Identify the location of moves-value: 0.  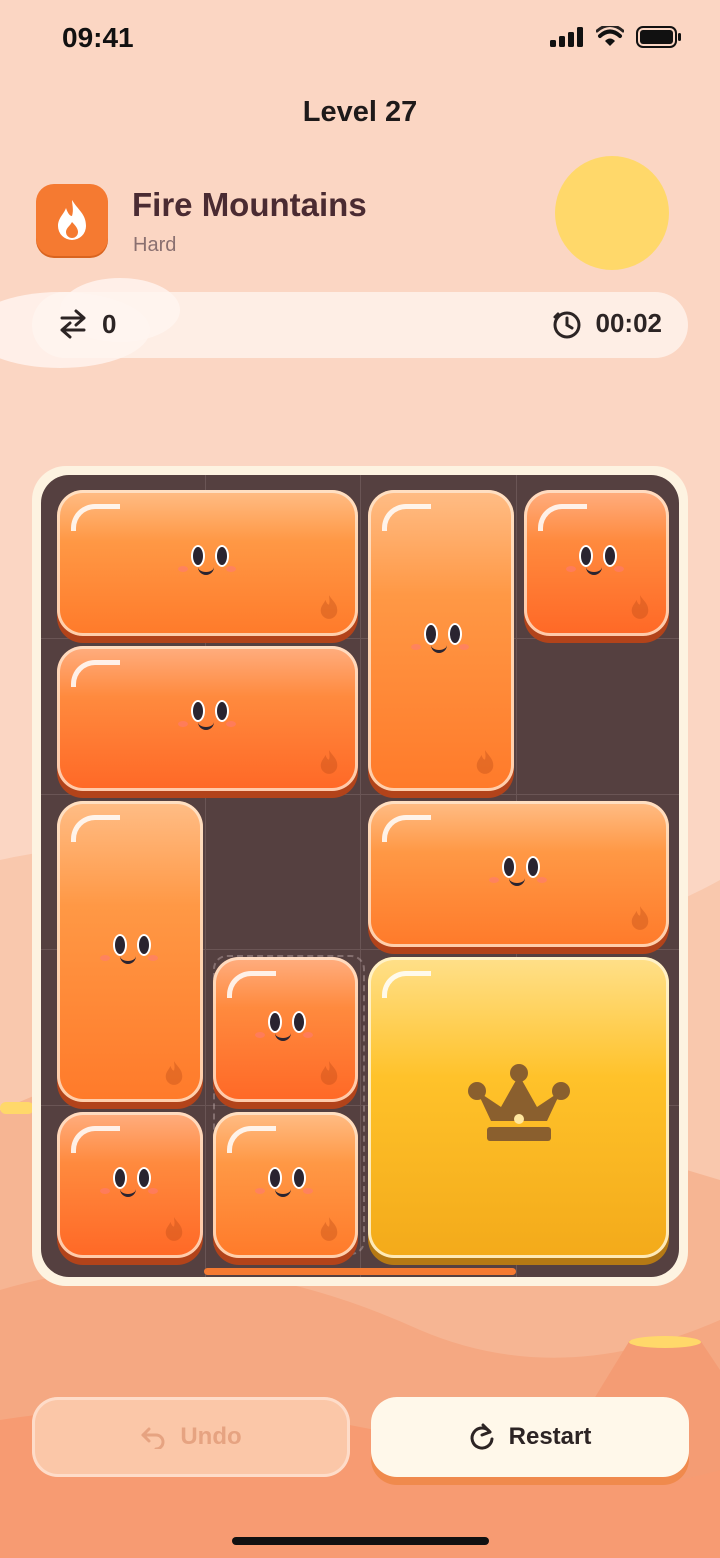
(109, 323).